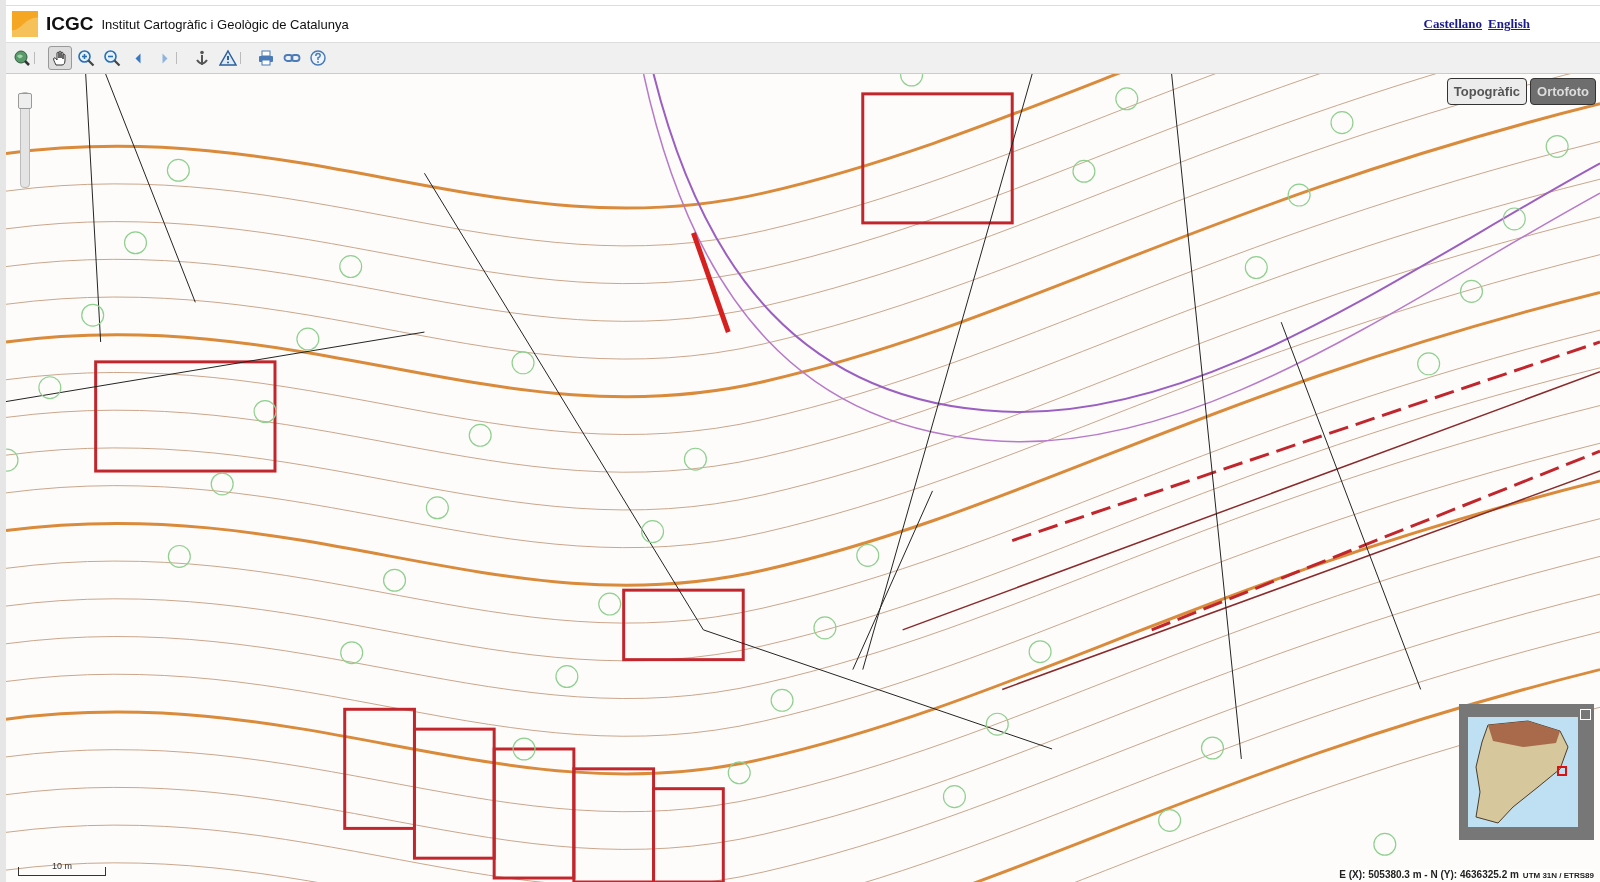  I want to click on right-triangle-icon, so click(164, 58).